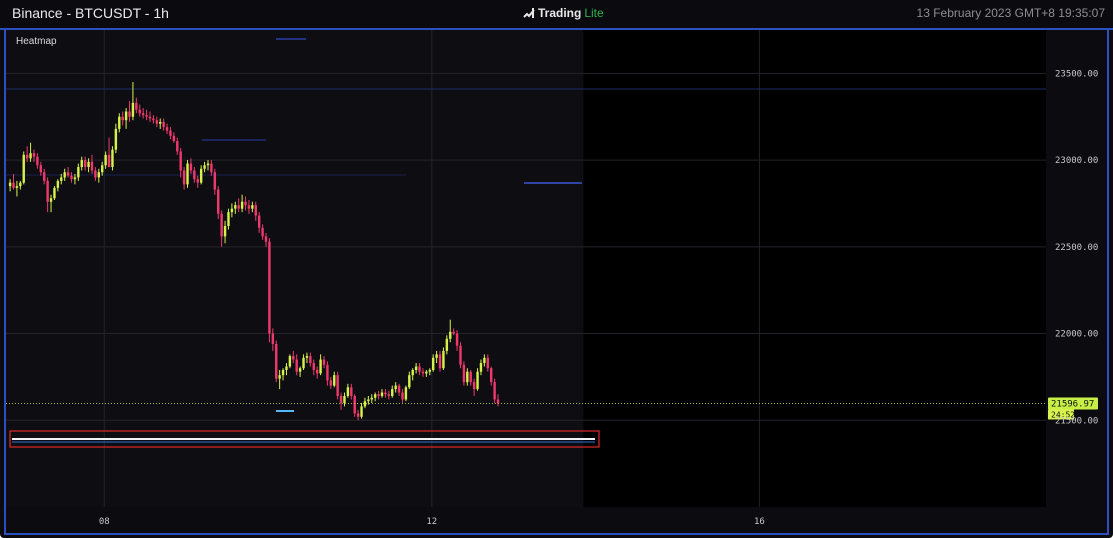 The width and height of the screenshot is (1113, 538). Describe the element at coordinates (1076, 161) in the screenshot. I see `y-tick-label: 23000.00` at that location.